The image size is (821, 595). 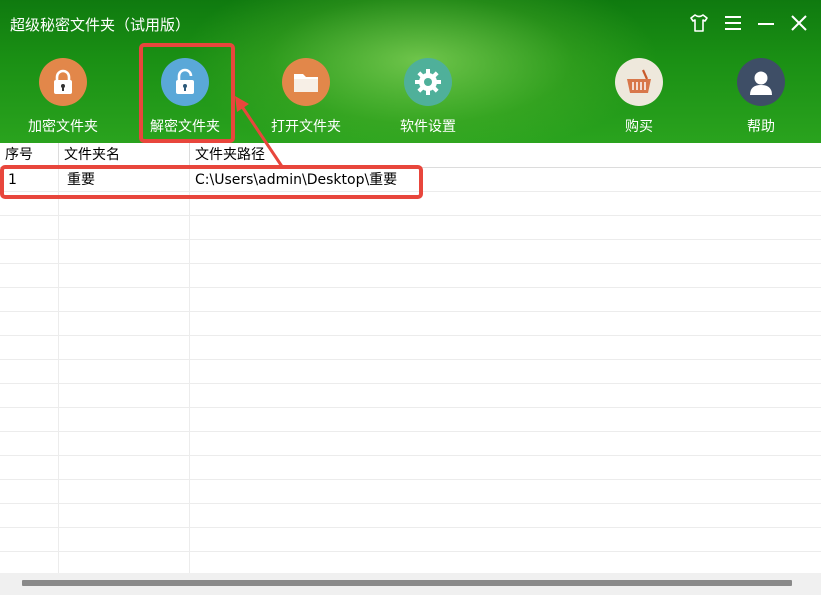 What do you see at coordinates (187, 93) in the screenshot?
I see `annotation-box-decrypt` at bounding box center [187, 93].